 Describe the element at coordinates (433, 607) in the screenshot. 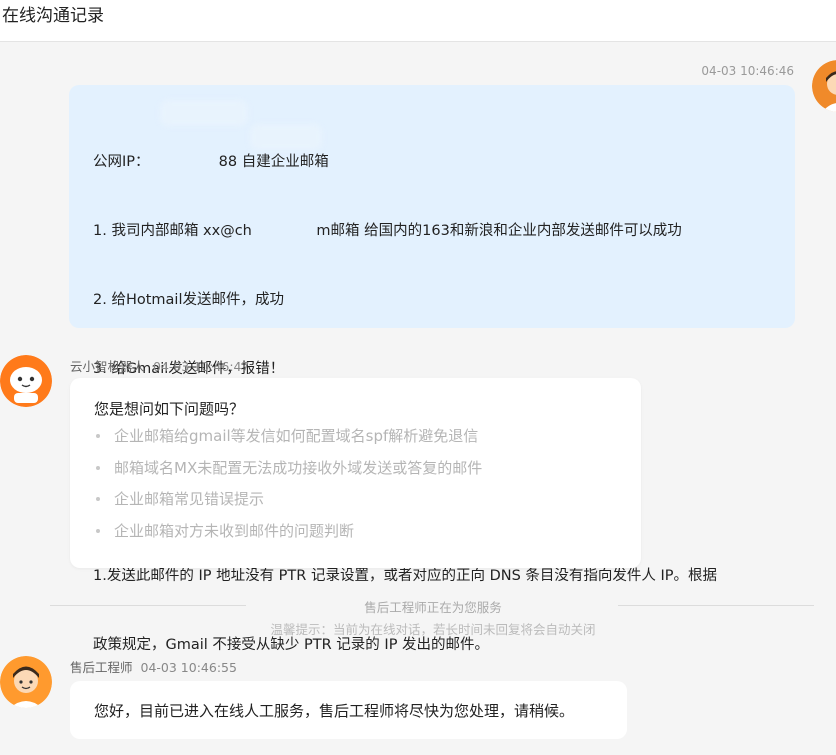

I see `service-status-label: 售后工程师正在为您服务` at that location.